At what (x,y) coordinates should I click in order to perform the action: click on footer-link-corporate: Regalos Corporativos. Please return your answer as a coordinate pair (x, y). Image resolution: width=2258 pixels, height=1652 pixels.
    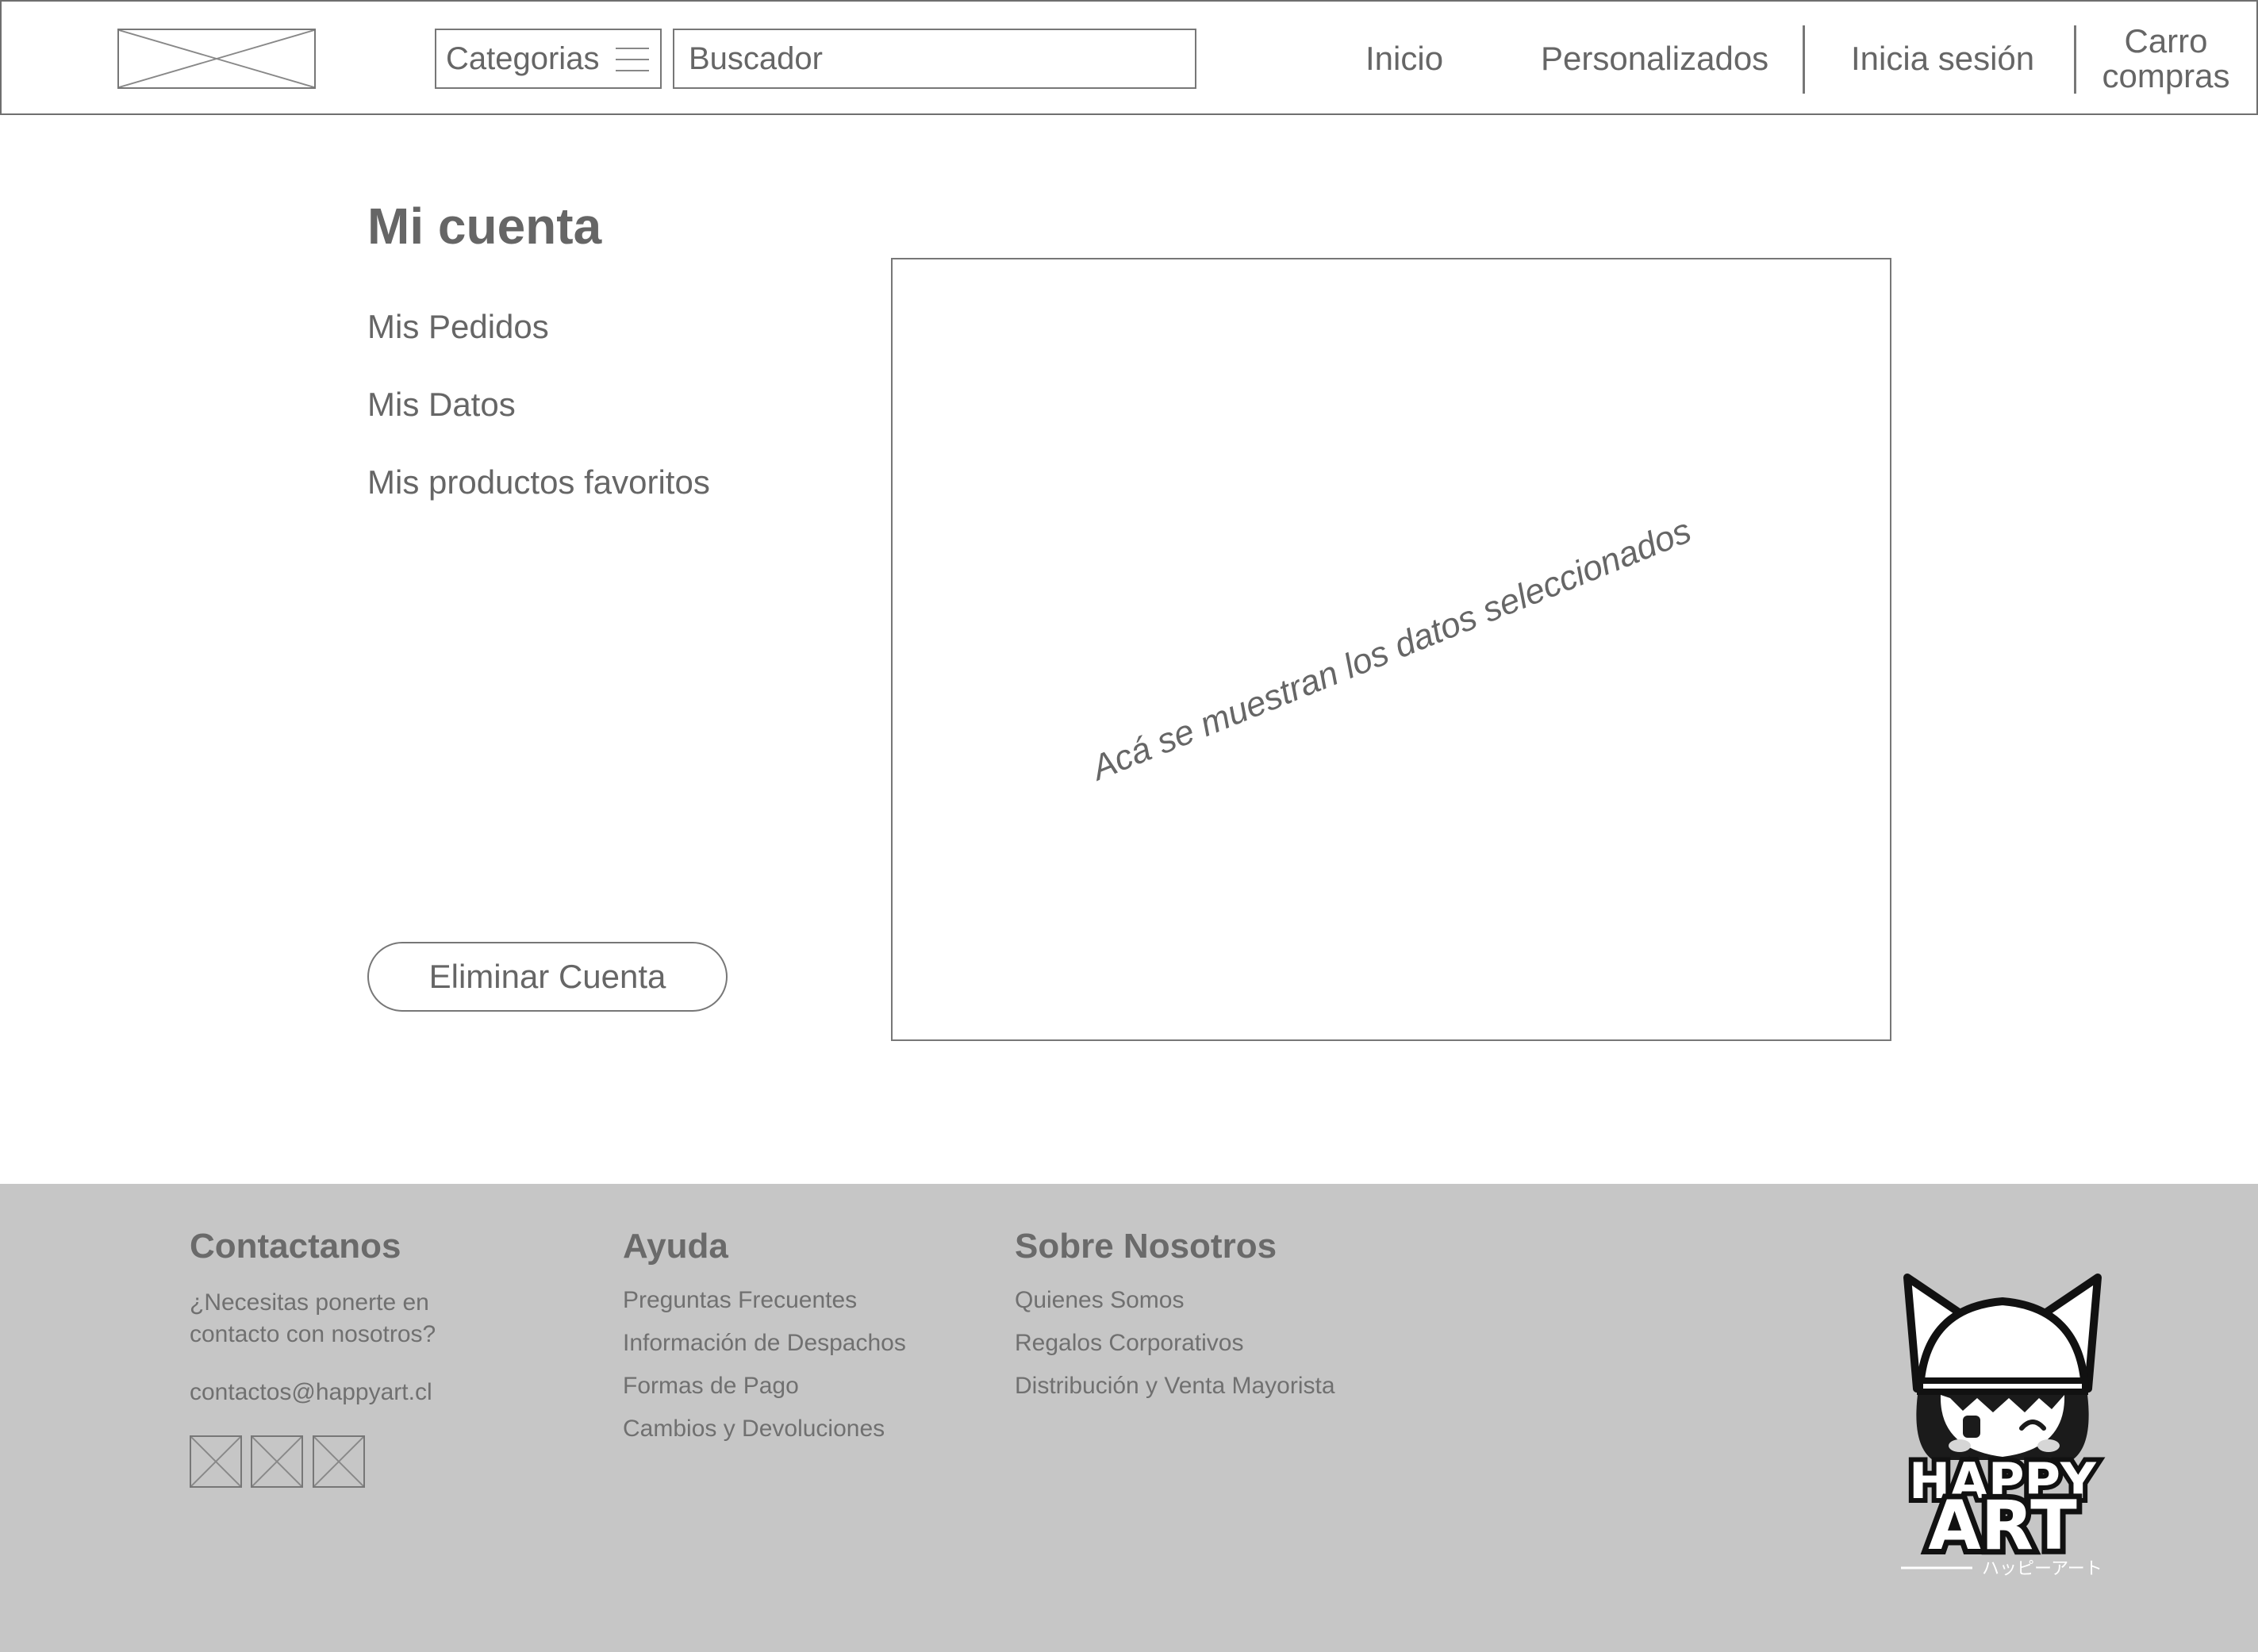
    Looking at the image, I should click on (1129, 1343).